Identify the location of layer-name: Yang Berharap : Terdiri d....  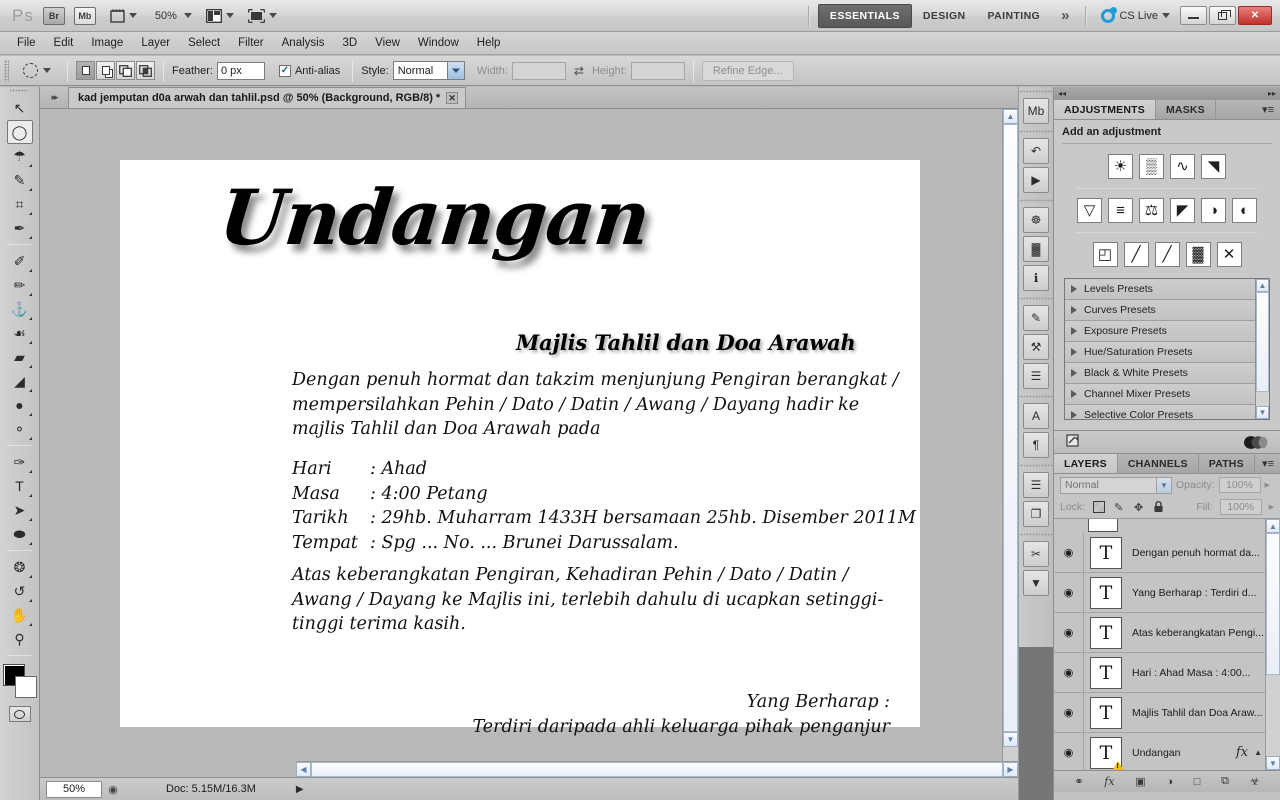
(1206, 593).